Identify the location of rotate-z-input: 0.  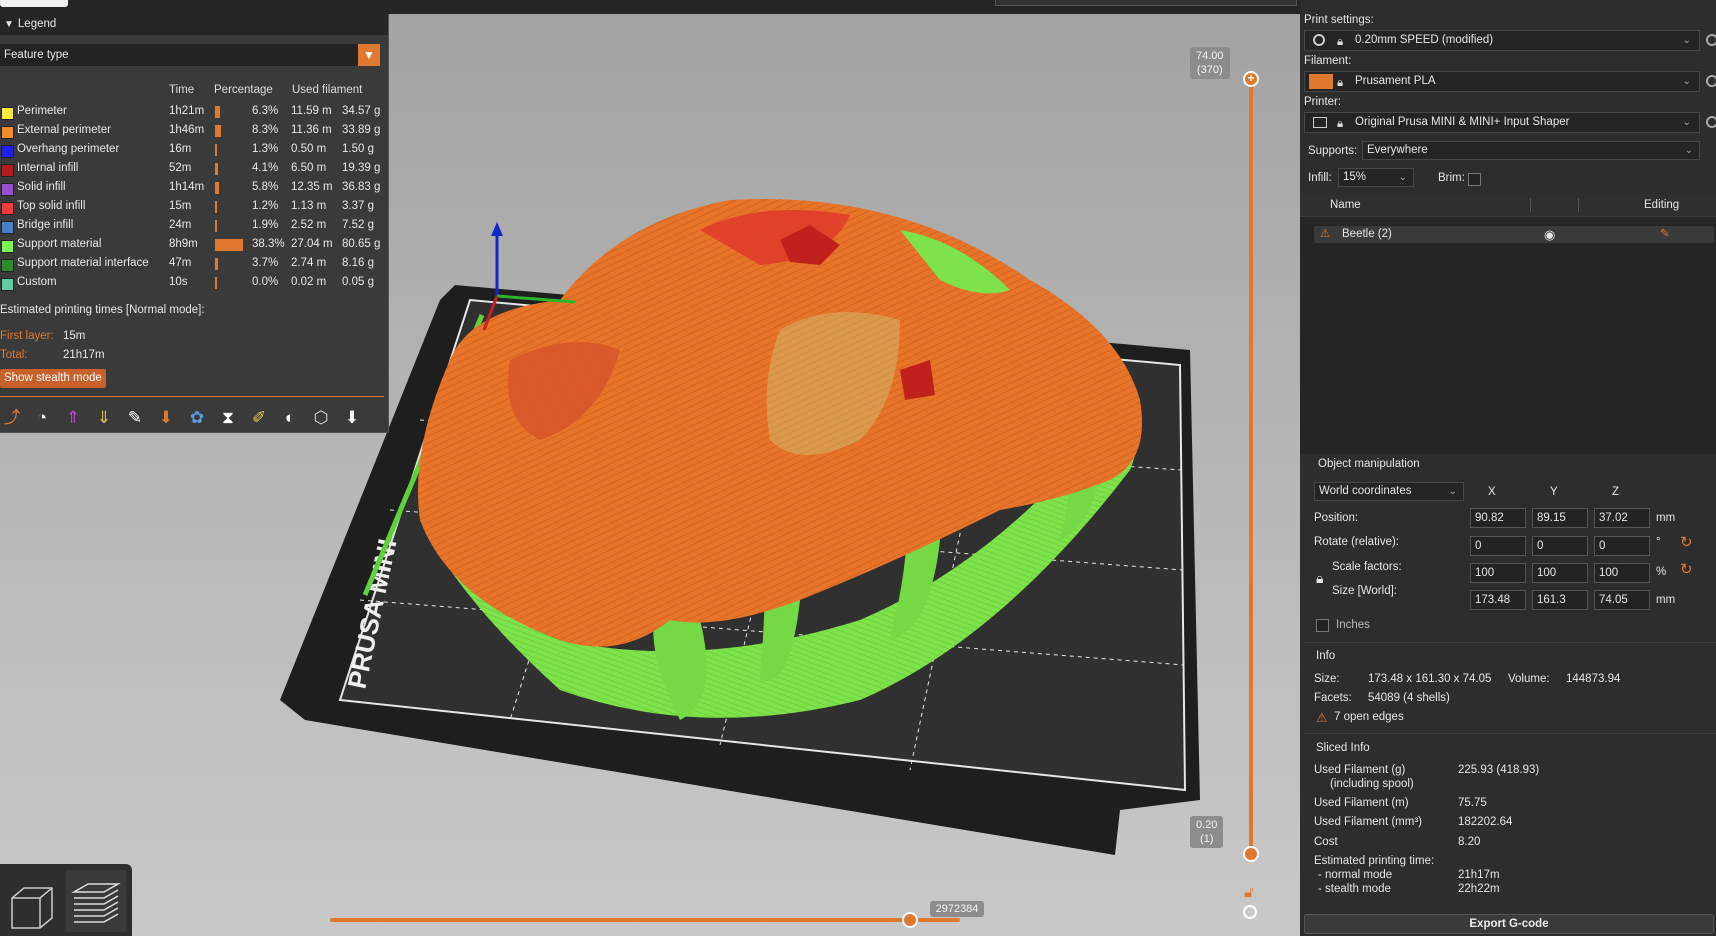
(1622, 546).